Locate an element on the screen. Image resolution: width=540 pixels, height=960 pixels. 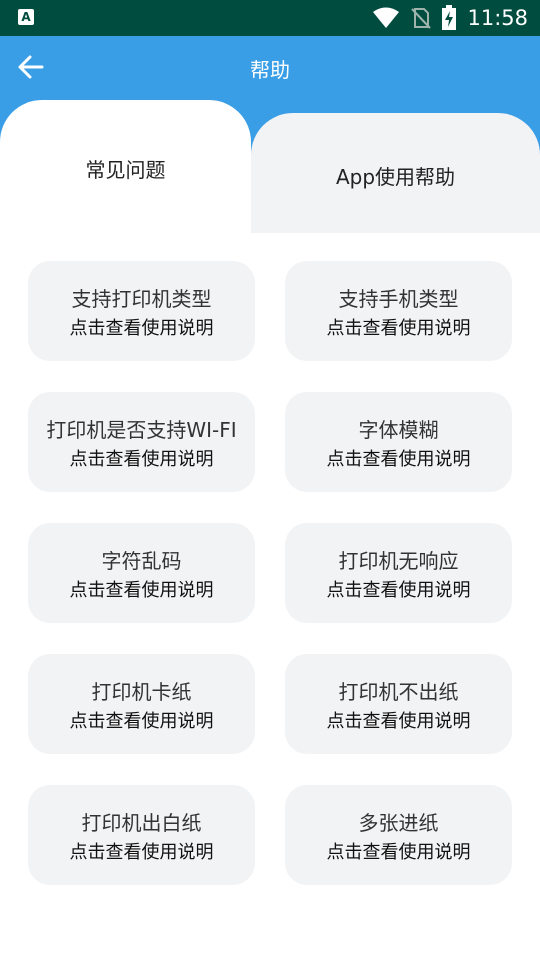
faq-card: 打印机不出纸 点击查看使用说明 is located at coordinates (398, 704).